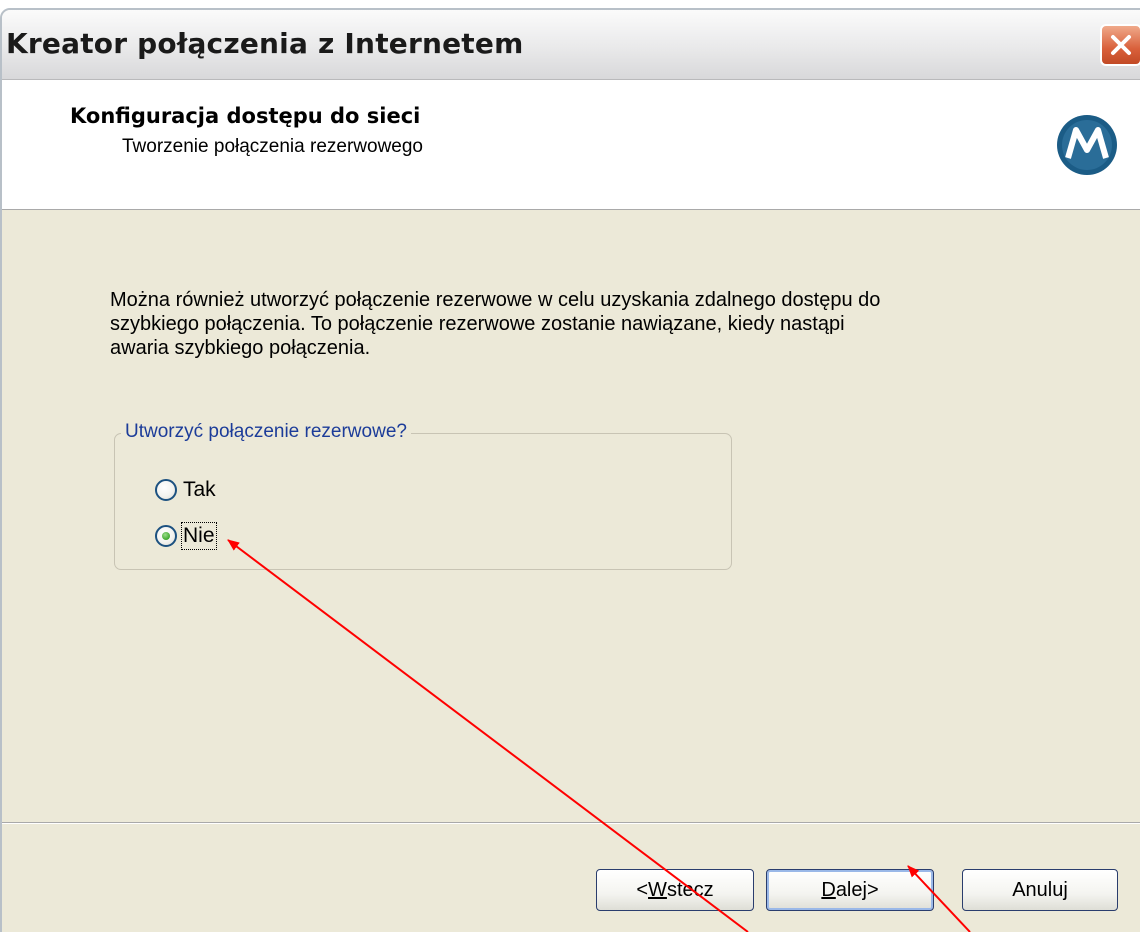  Describe the element at coordinates (166, 536) in the screenshot. I see `radio-button-nie` at that location.